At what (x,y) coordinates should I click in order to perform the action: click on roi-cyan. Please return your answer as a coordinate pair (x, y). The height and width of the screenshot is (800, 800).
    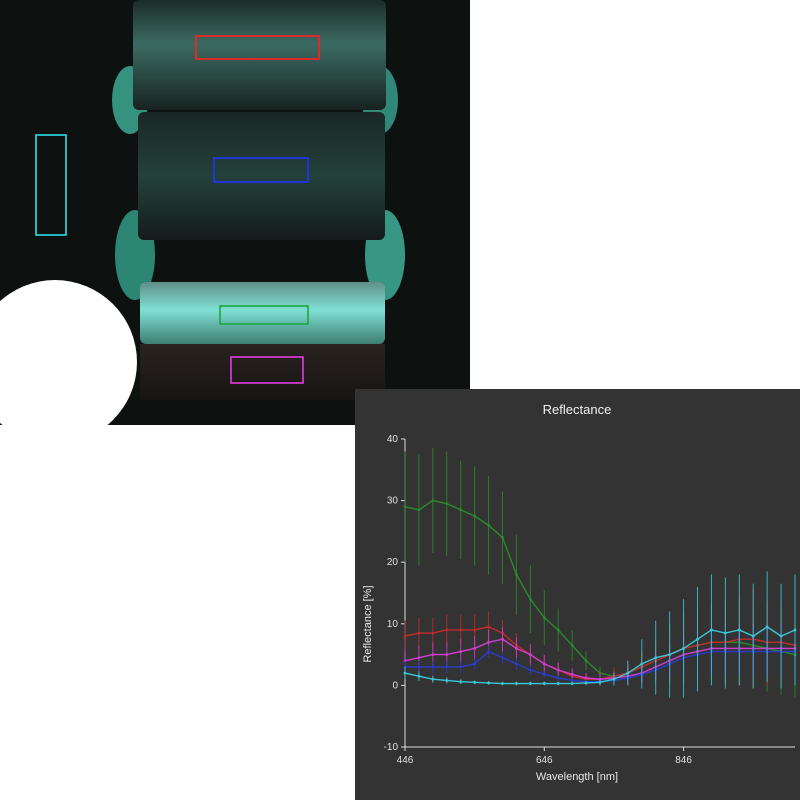
    Looking at the image, I should click on (51, 185).